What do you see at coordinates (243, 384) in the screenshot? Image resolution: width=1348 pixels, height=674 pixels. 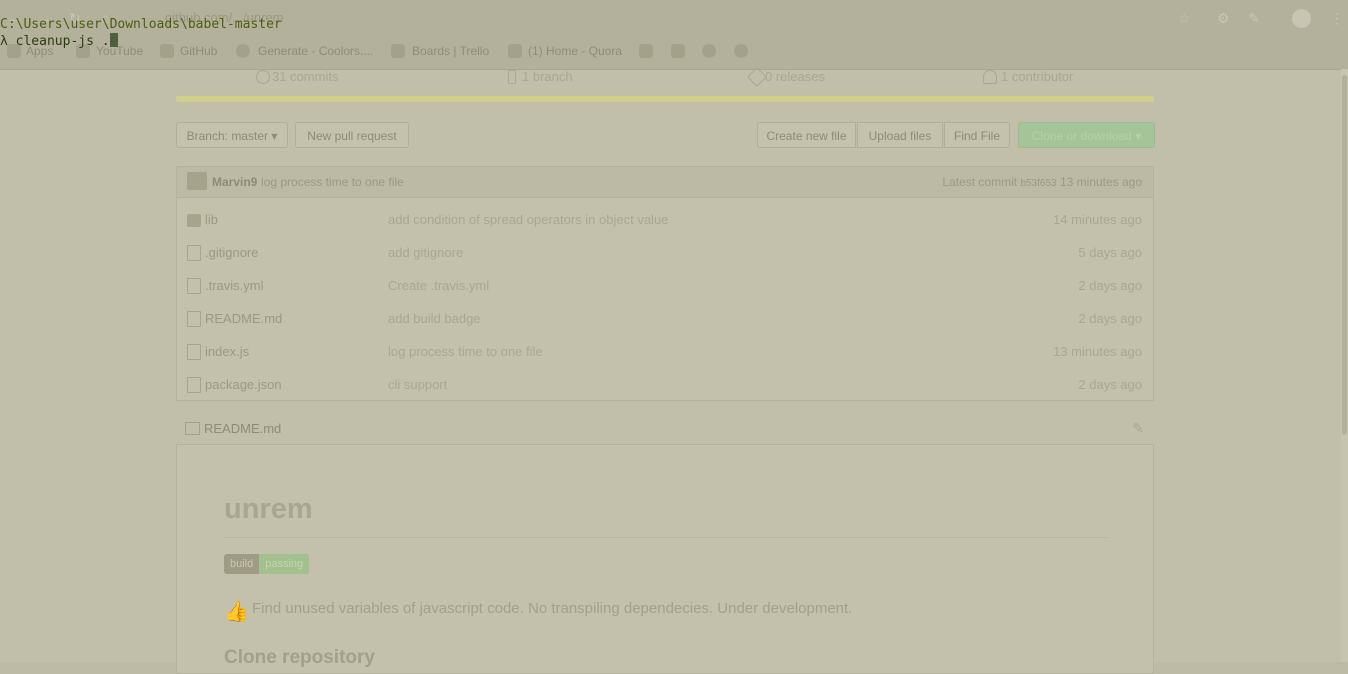 I see `file-name: package.json` at bounding box center [243, 384].